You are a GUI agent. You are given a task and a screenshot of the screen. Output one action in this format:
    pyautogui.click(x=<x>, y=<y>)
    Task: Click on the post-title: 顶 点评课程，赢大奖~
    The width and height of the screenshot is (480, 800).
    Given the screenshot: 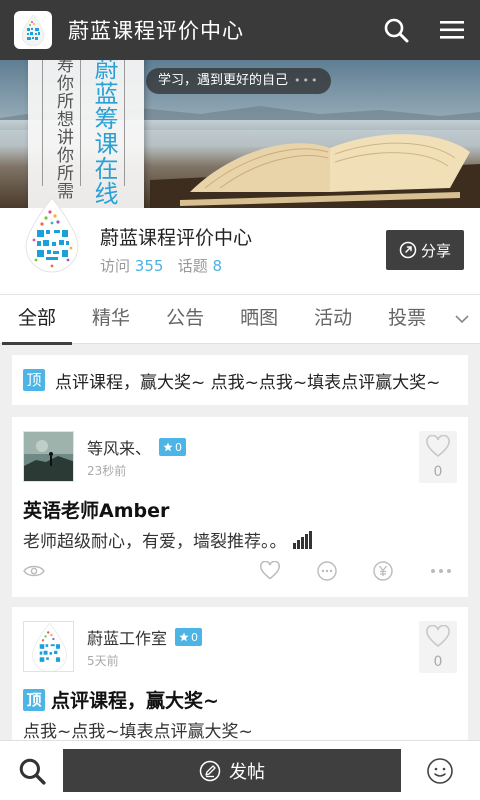 What is the action you would take?
    pyautogui.click(x=121, y=699)
    